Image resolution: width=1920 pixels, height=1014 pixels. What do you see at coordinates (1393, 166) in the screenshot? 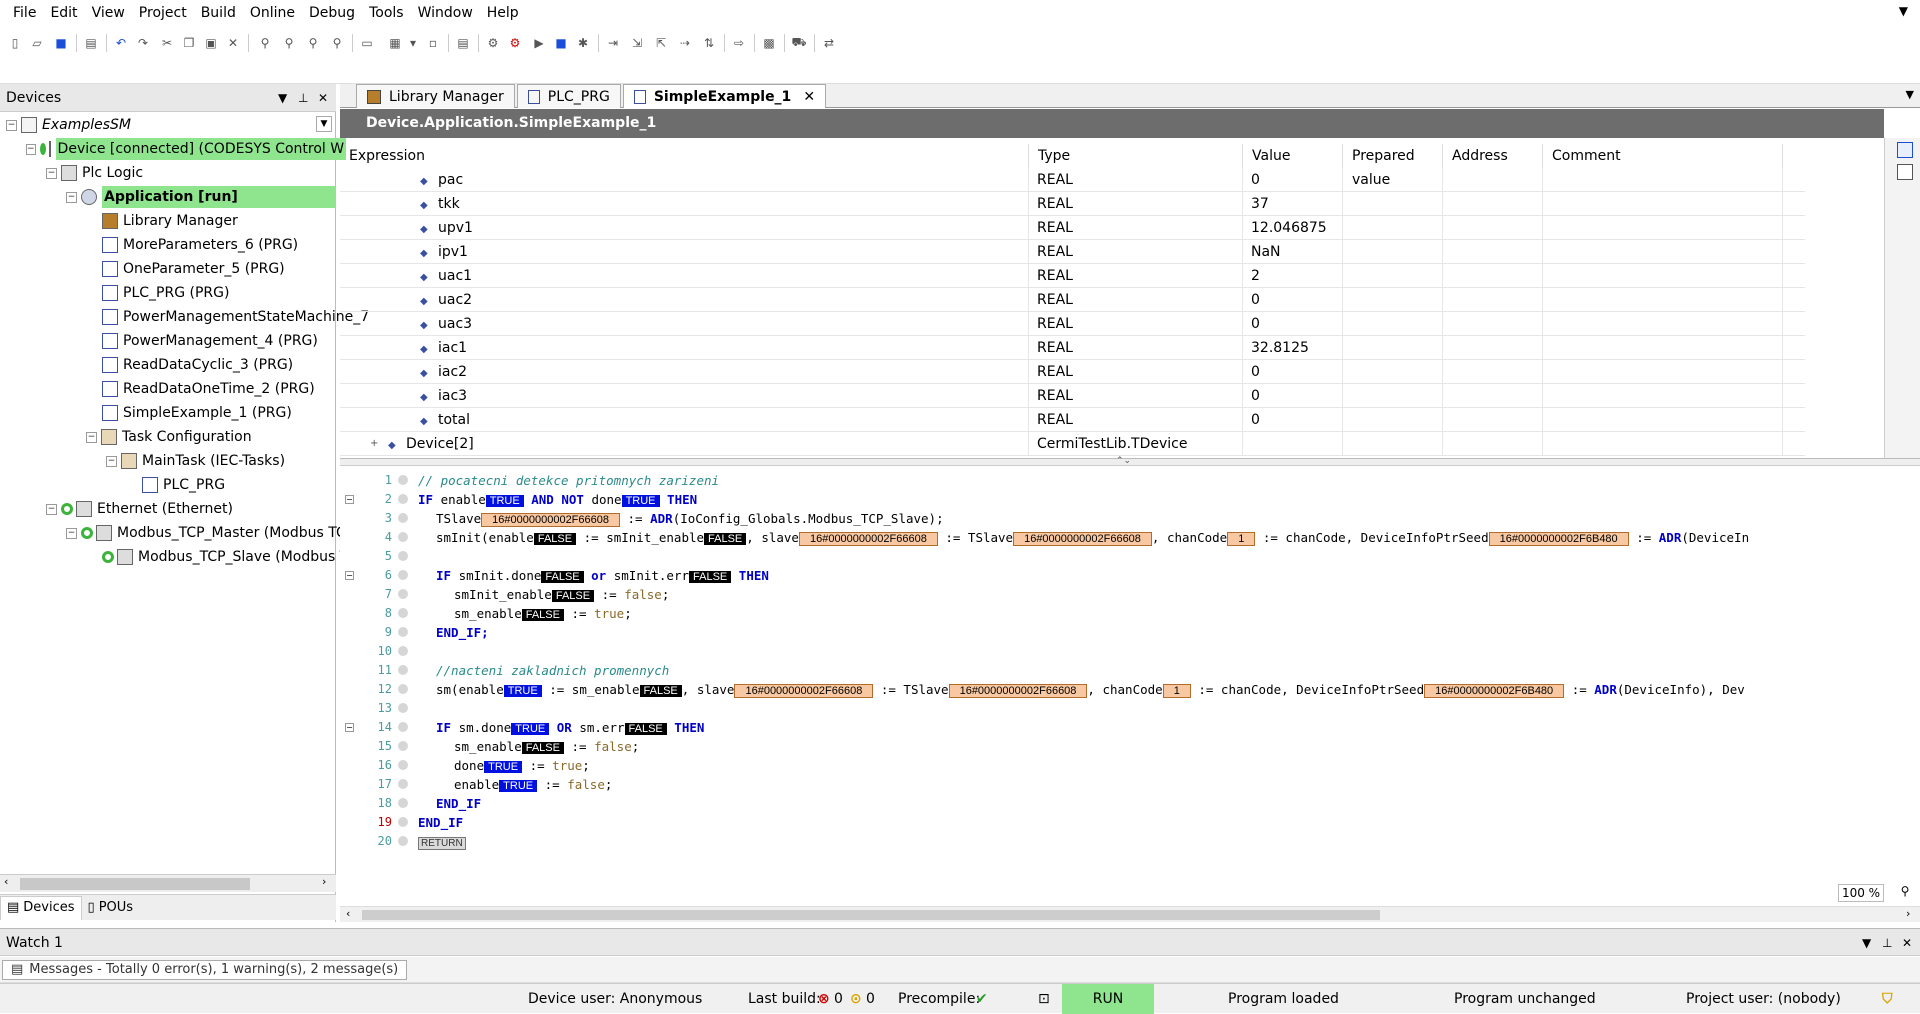
I see `col-prepared-value: Prepared value` at bounding box center [1393, 166].